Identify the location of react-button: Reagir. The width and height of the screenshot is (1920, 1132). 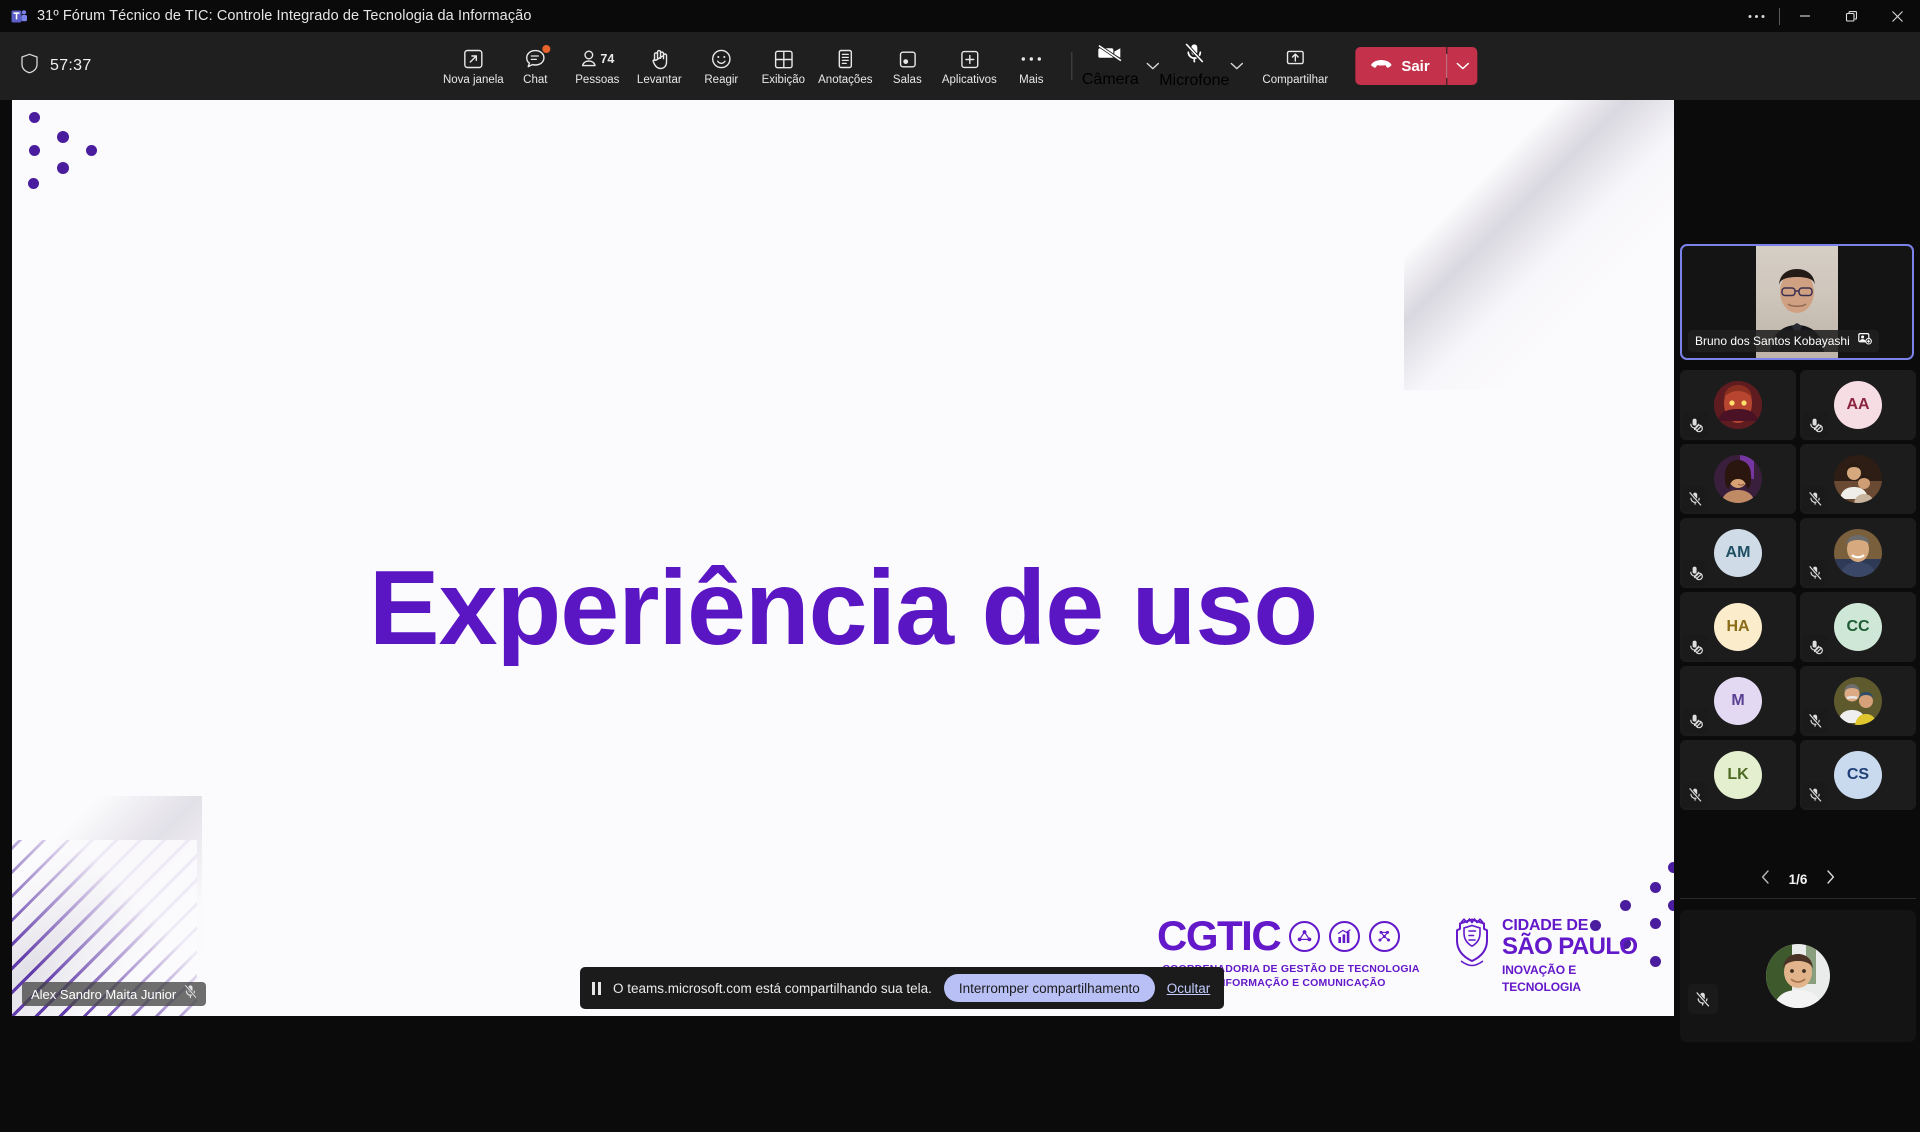
(721, 66).